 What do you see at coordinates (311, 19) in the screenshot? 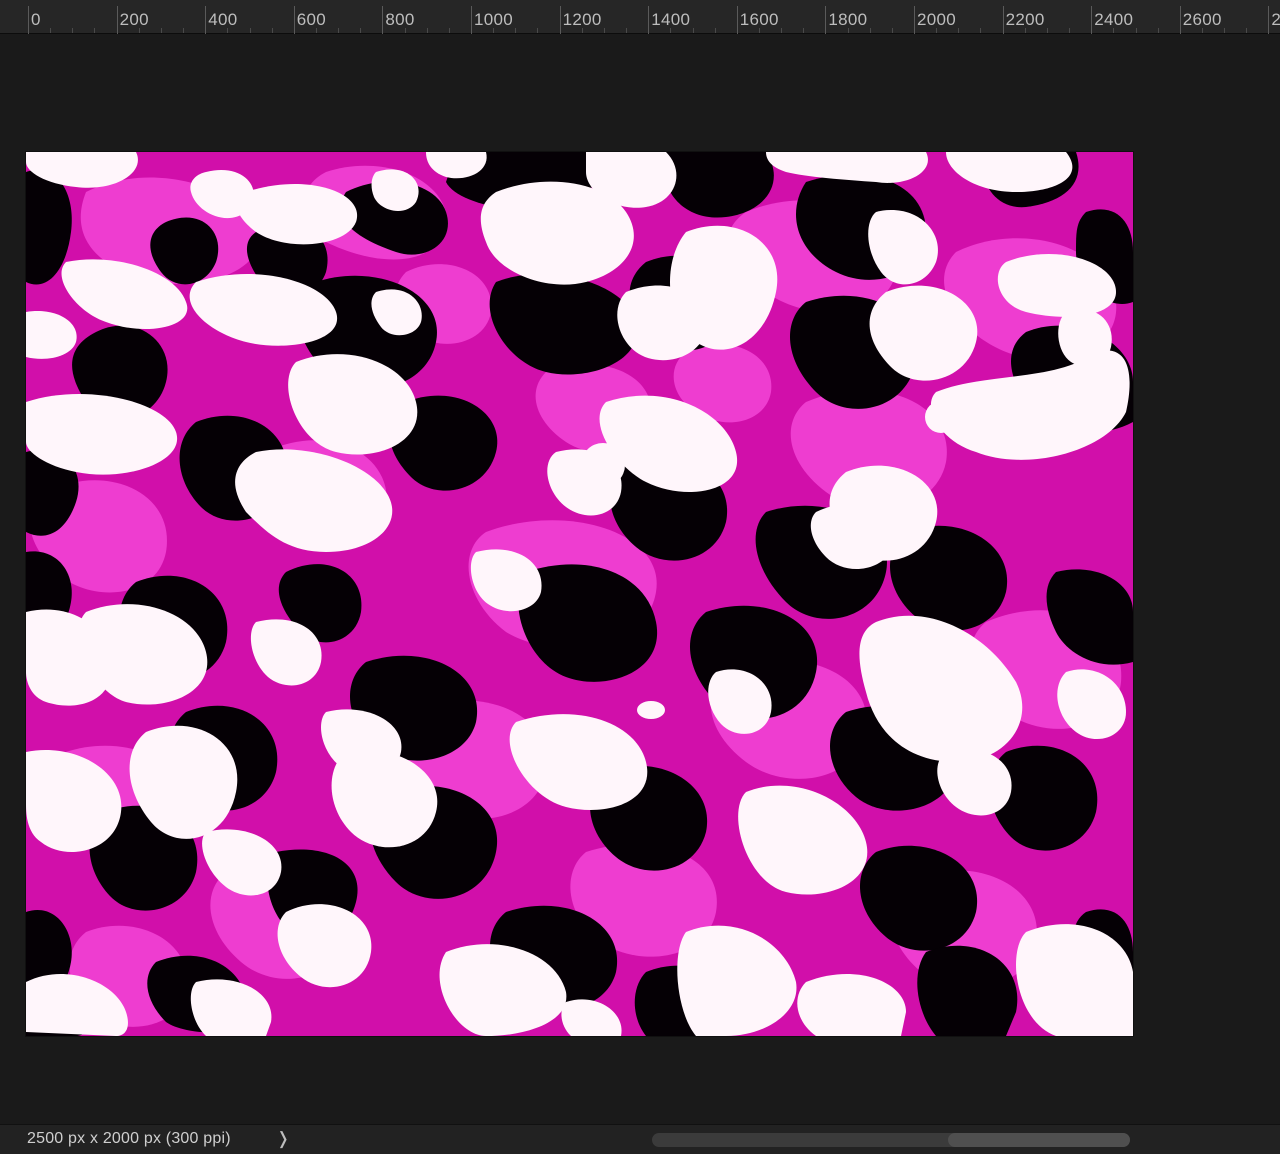
I see `ruler-label: 600` at bounding box center [311, 19].